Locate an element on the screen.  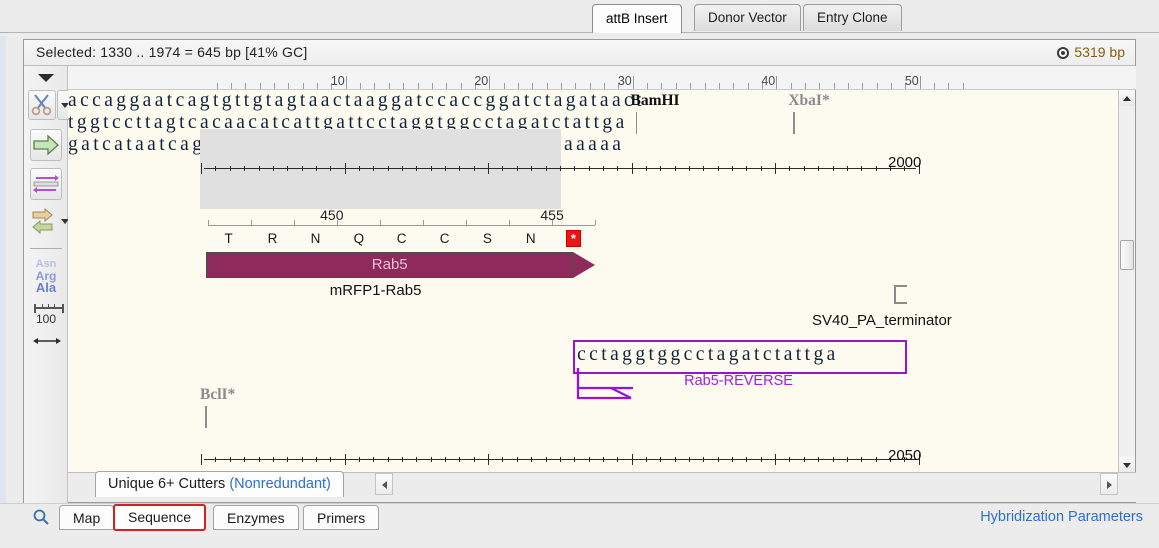
triangle-right-icon is located at coordinates (1109, 485).